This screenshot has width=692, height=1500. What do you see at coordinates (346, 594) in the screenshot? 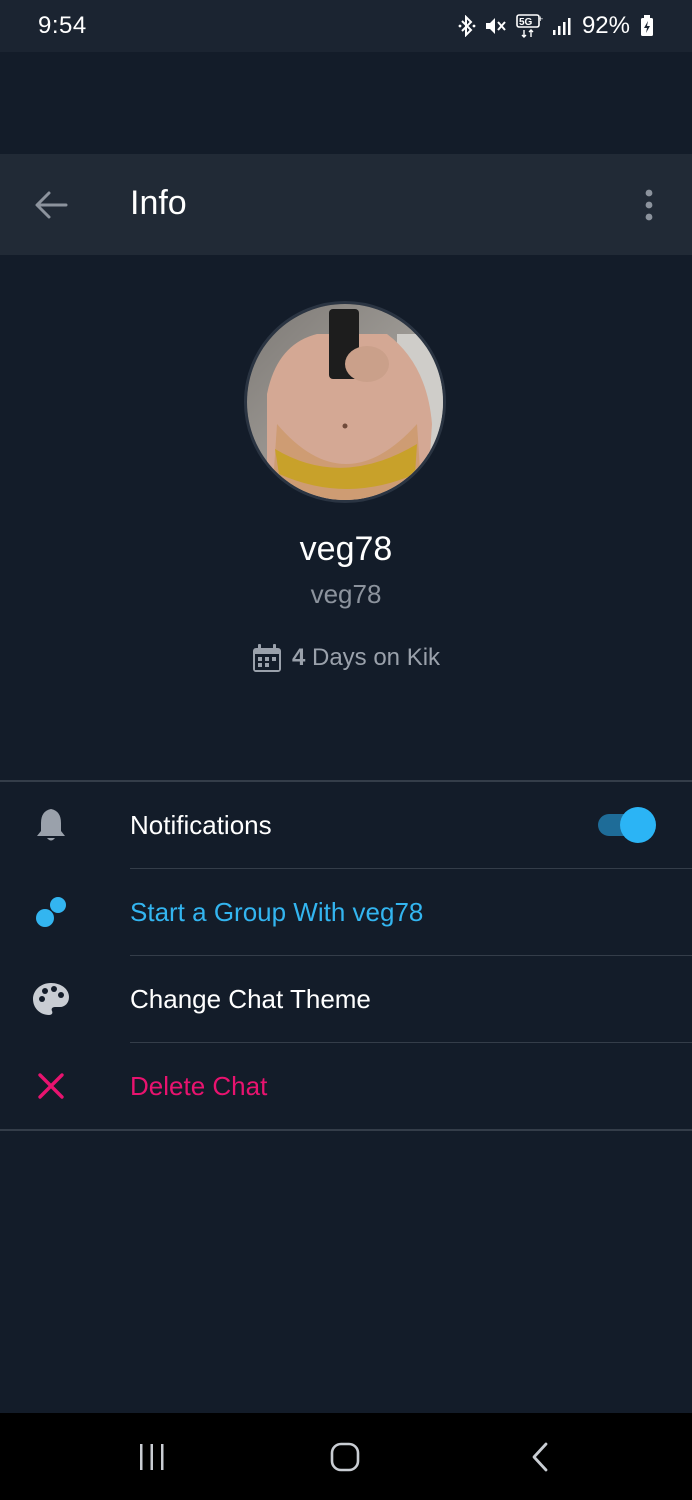
I see `username: veg78` at bounding box center [346, 594].